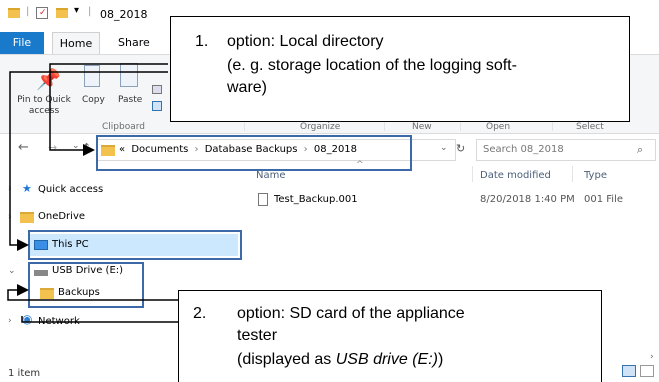  What do you see at coordinates (305, 41) in the screenshot?
I see `callout-heading: option: Local directory` at bounding box center [305, 41].